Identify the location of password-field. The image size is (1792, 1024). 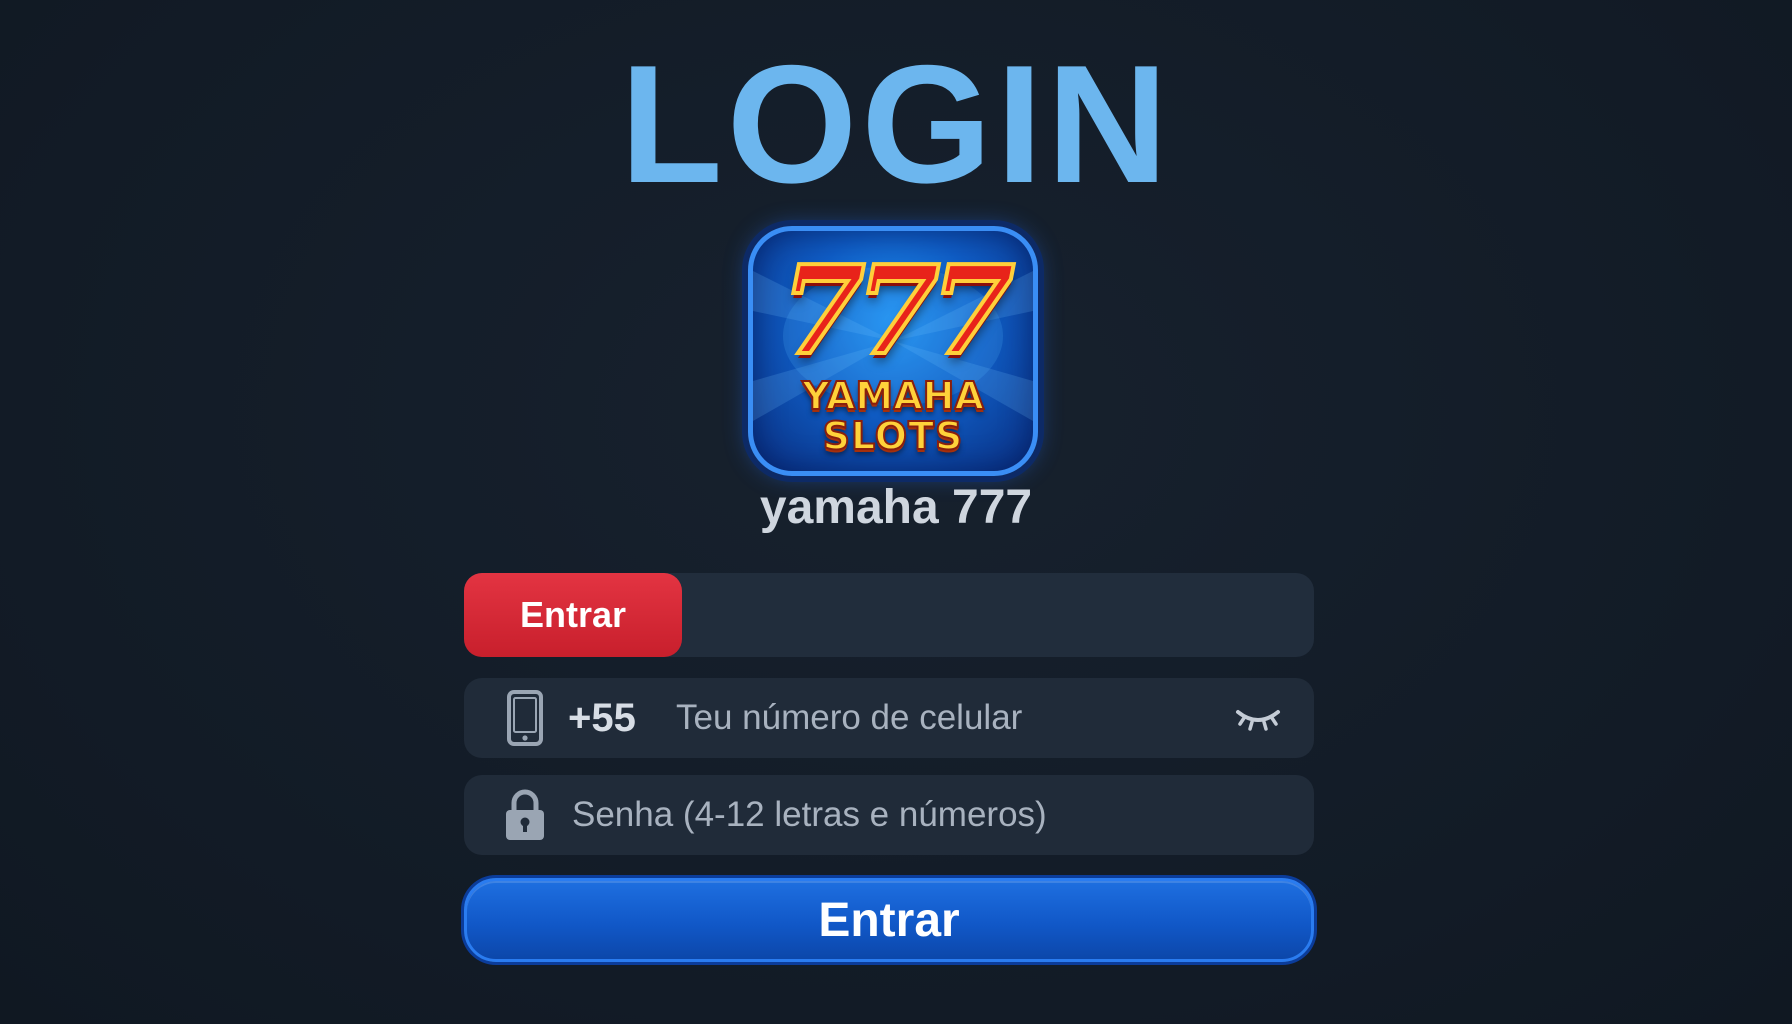
(889, 815).